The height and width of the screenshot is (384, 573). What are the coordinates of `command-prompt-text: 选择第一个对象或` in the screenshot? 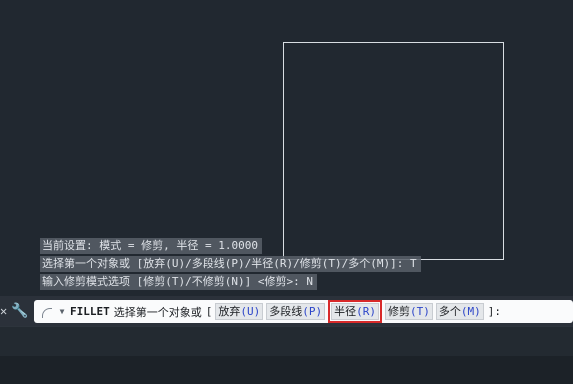 It's located at (157, 312).